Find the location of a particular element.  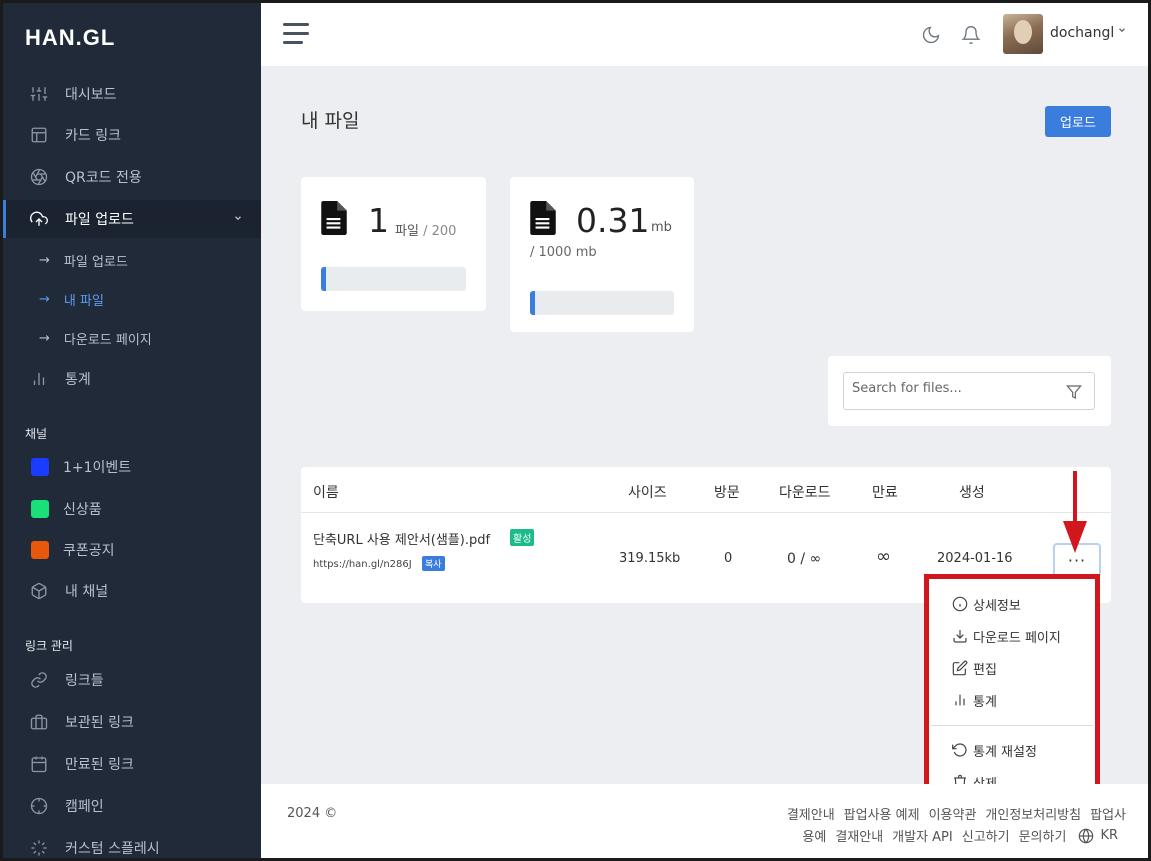

sidebar-subitem-label: 파일 업로드 is located at coordinates (95, 262).